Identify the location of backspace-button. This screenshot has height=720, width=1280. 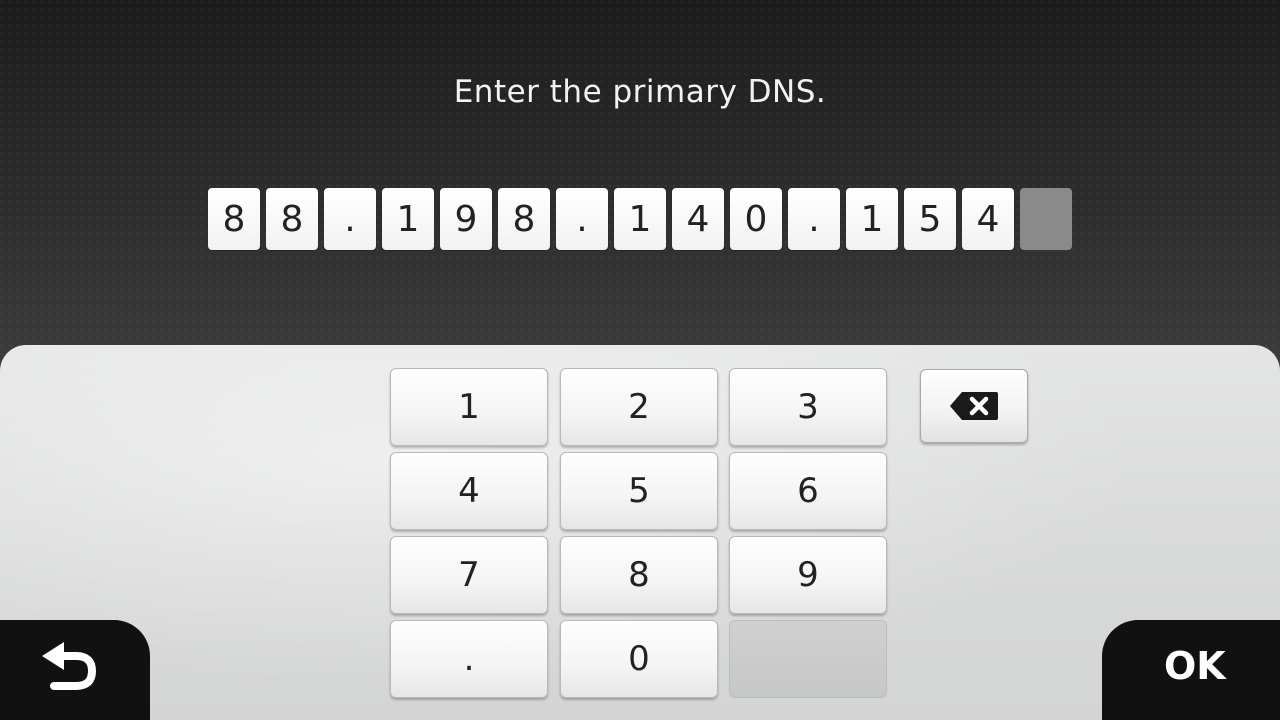
(974, 406).